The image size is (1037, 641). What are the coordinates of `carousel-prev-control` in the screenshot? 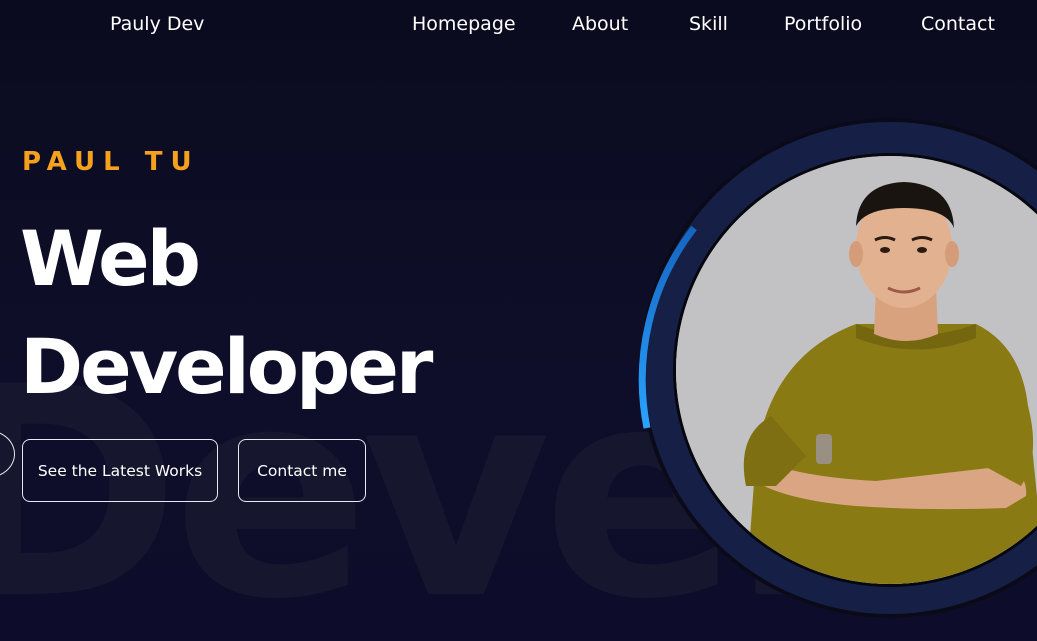 It's located at (7, 454).